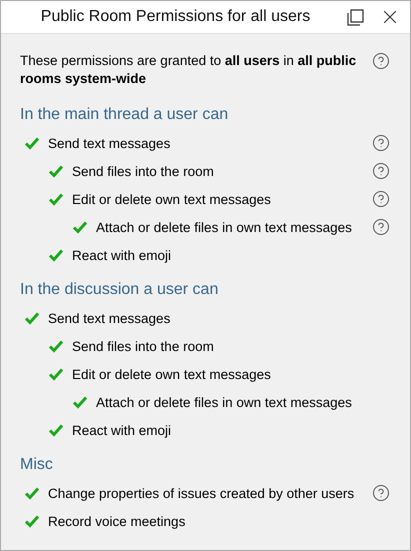 The image size is (411, 551). Describe the element at coordinates (125, 115) in the screenshot. I see `section-heading: In the main thread a user can` at that location.